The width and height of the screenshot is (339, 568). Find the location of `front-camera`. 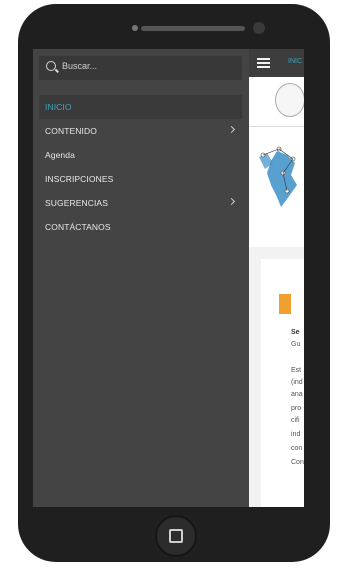

front-camera is located at coordinates (259, 28).